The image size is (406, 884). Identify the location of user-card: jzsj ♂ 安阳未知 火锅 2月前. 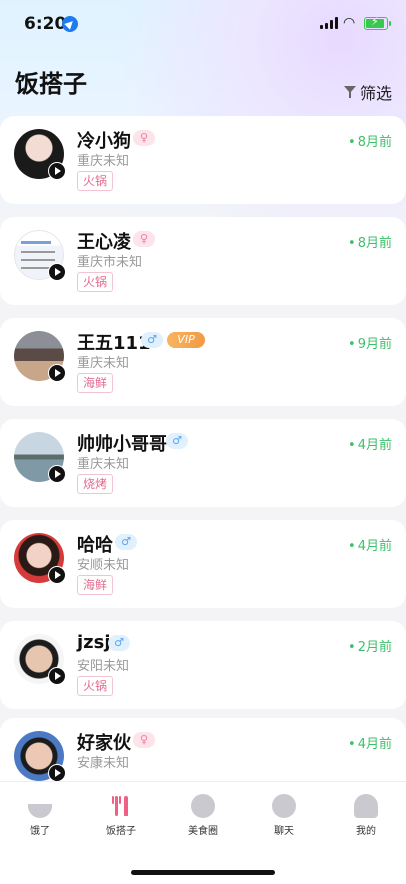
(203, 665).